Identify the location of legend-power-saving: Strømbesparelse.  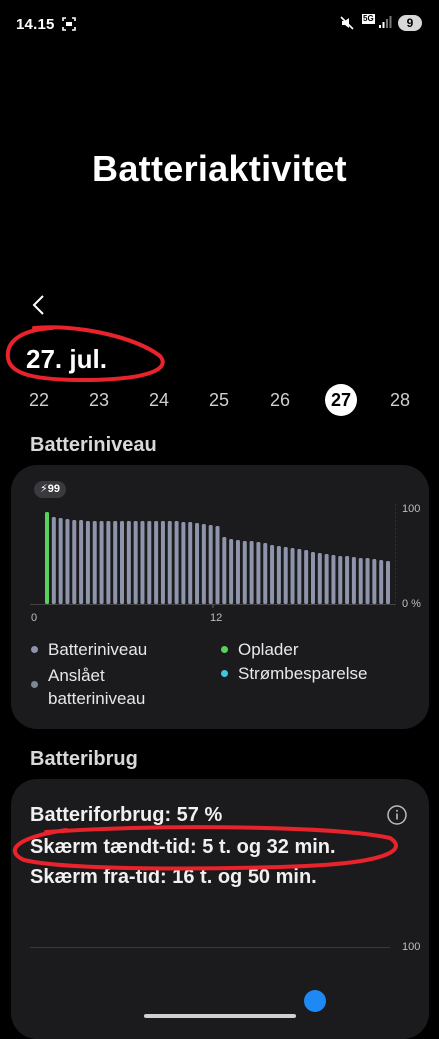
(303, 673).